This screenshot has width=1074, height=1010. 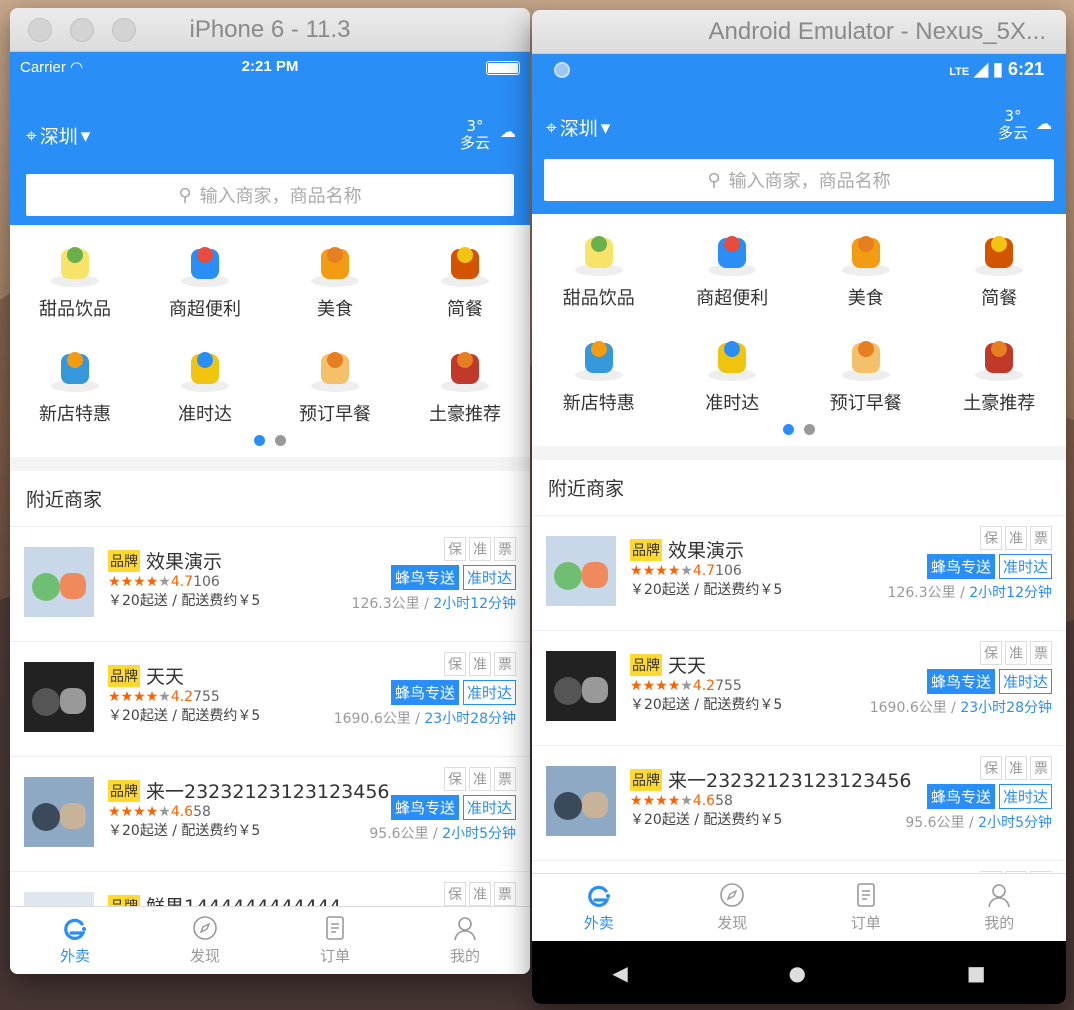 I want to click on food-icon, so click(x=865, y=256).